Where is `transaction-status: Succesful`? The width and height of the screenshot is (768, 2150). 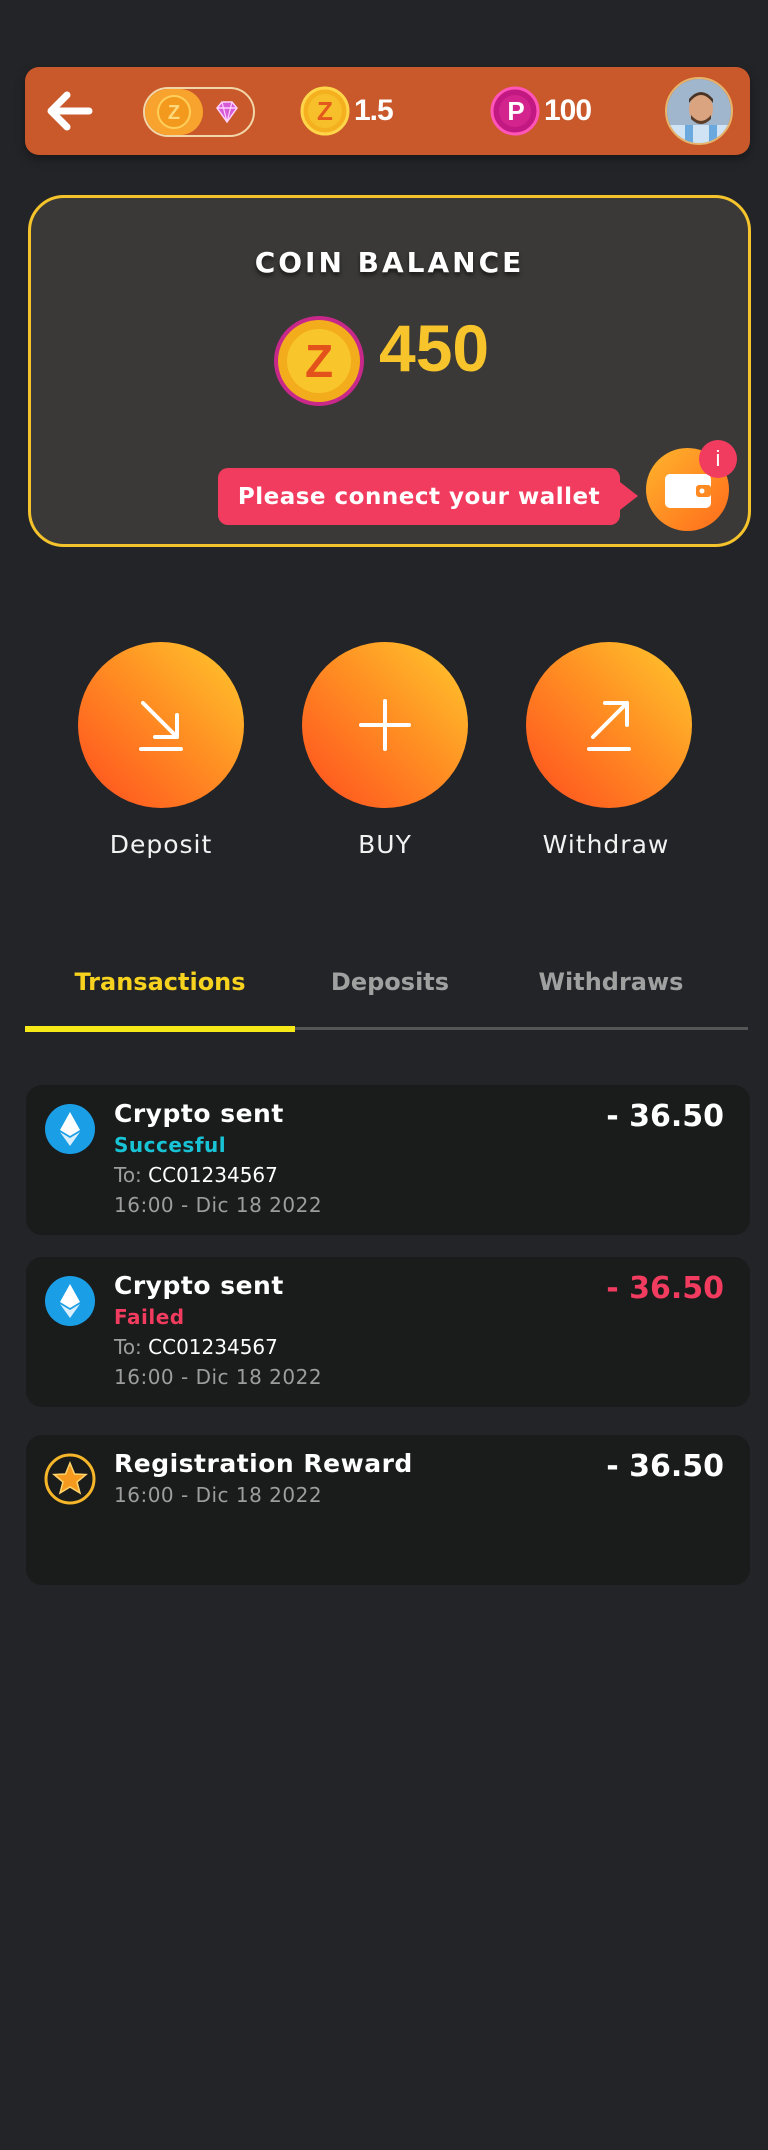
transaction-status: Succesful is located at coordinates (170, 1145).